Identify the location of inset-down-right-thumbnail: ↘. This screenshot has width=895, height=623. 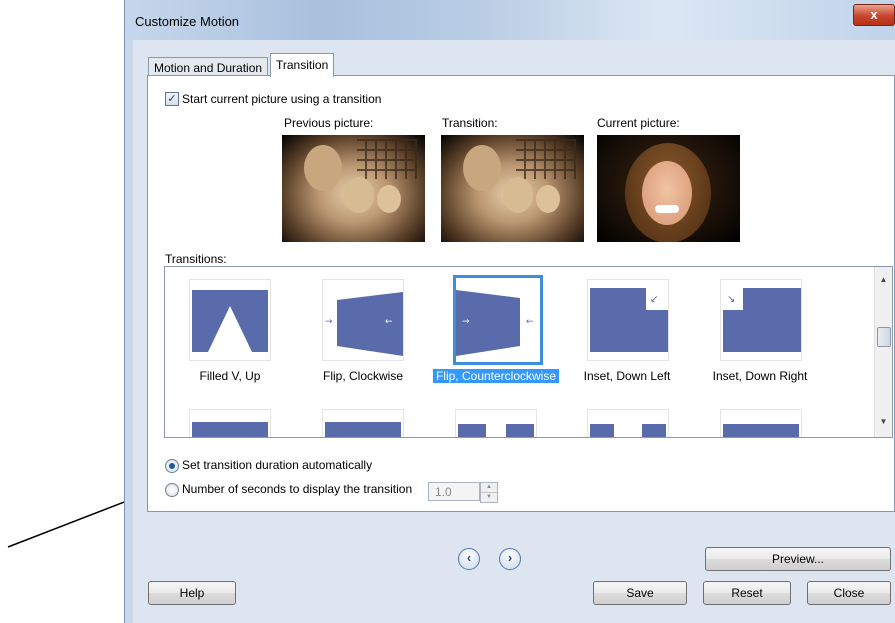
(762, 320).